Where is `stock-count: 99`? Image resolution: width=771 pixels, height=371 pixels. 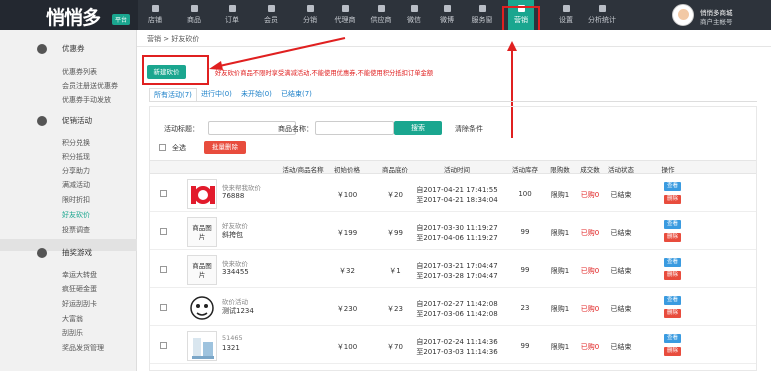
stock-count: 99 is located at coordinates (525, 232).